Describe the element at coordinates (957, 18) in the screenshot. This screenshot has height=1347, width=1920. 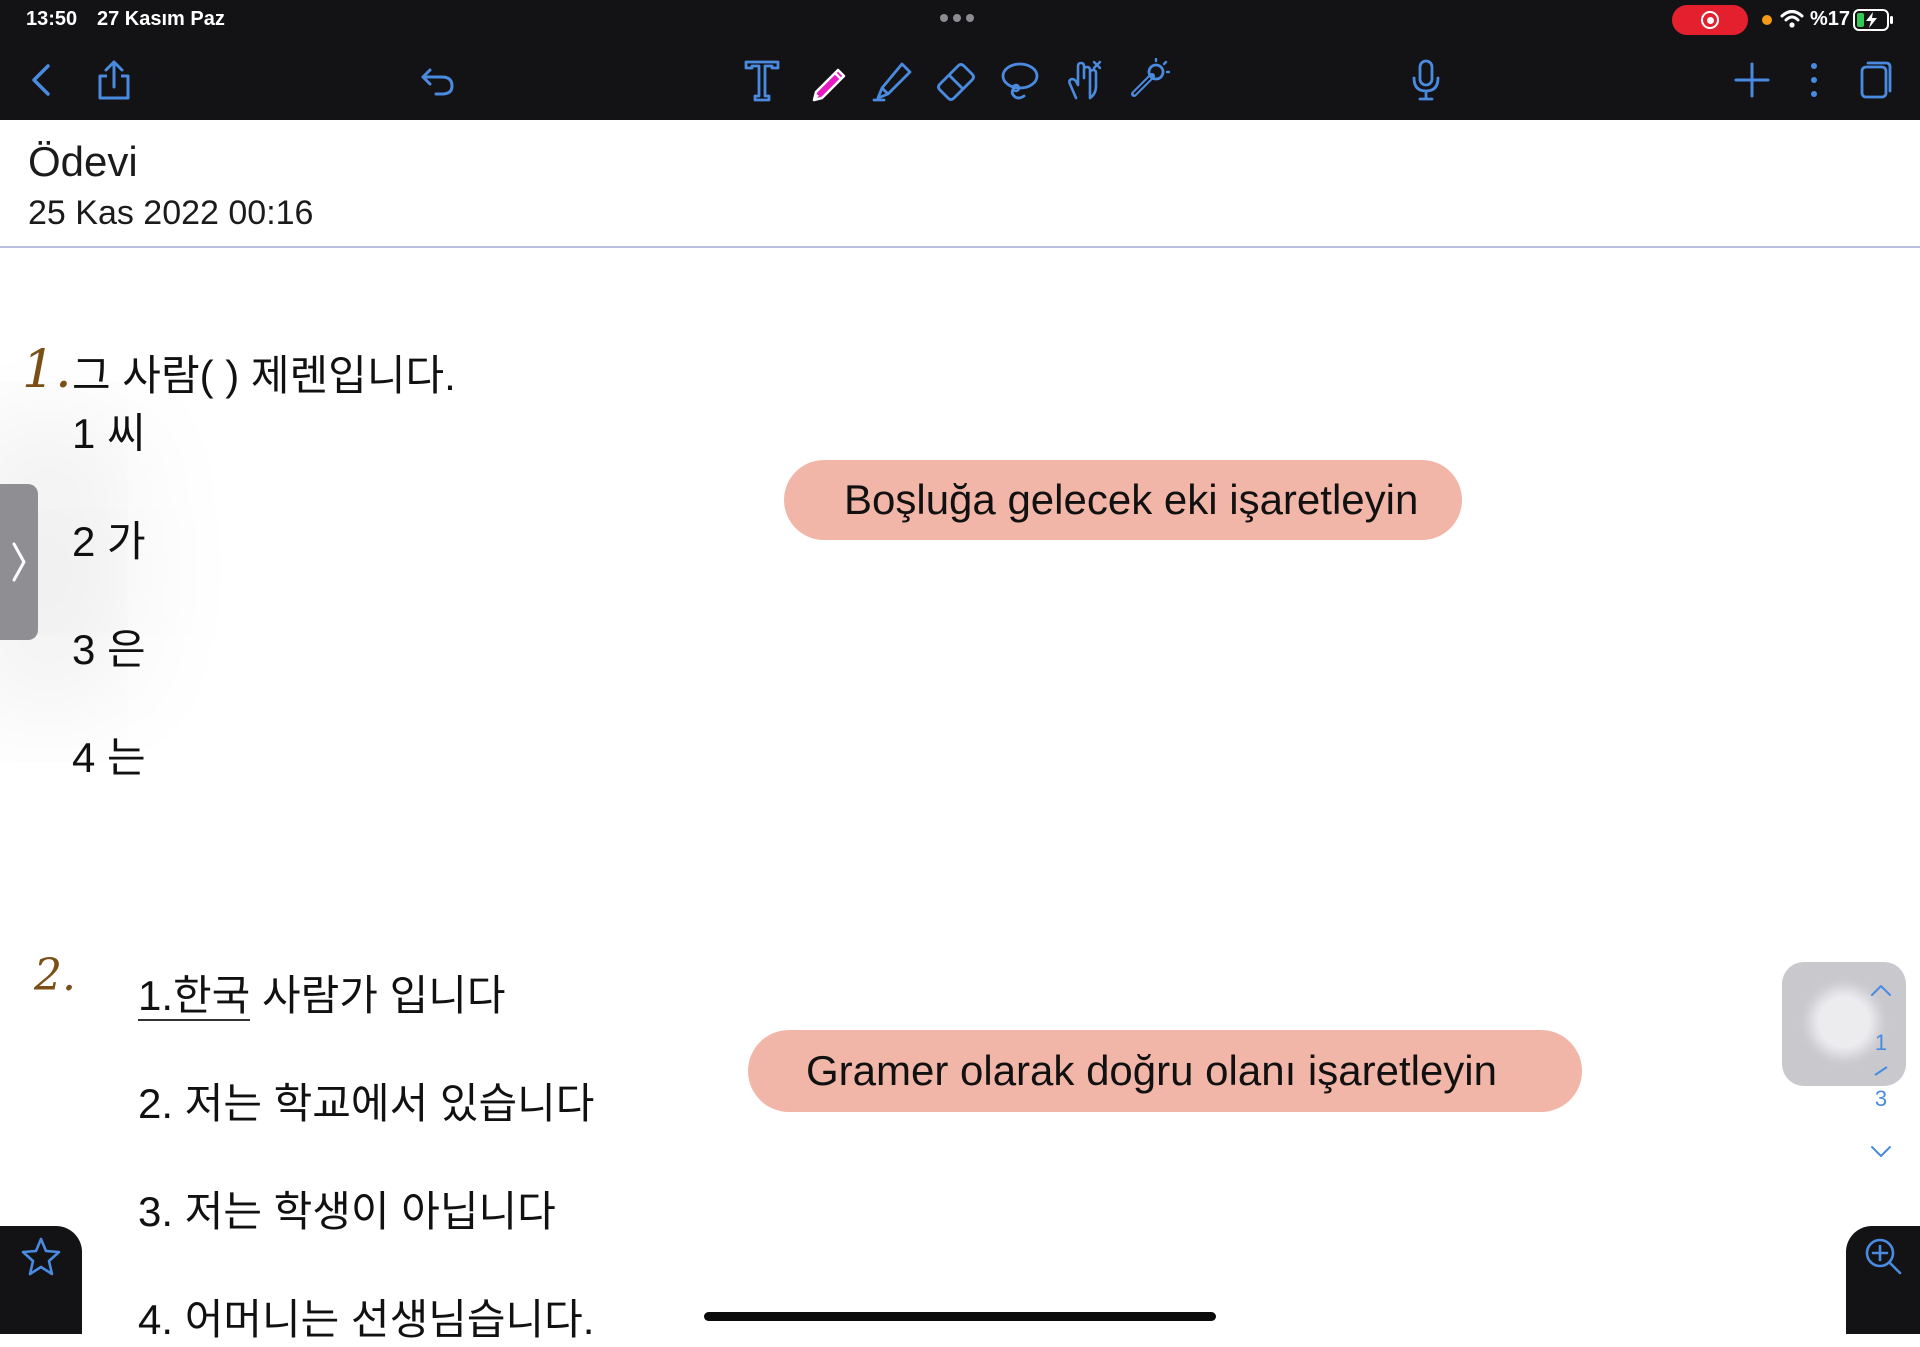
I see `multitasking-dots-icon` at that location.